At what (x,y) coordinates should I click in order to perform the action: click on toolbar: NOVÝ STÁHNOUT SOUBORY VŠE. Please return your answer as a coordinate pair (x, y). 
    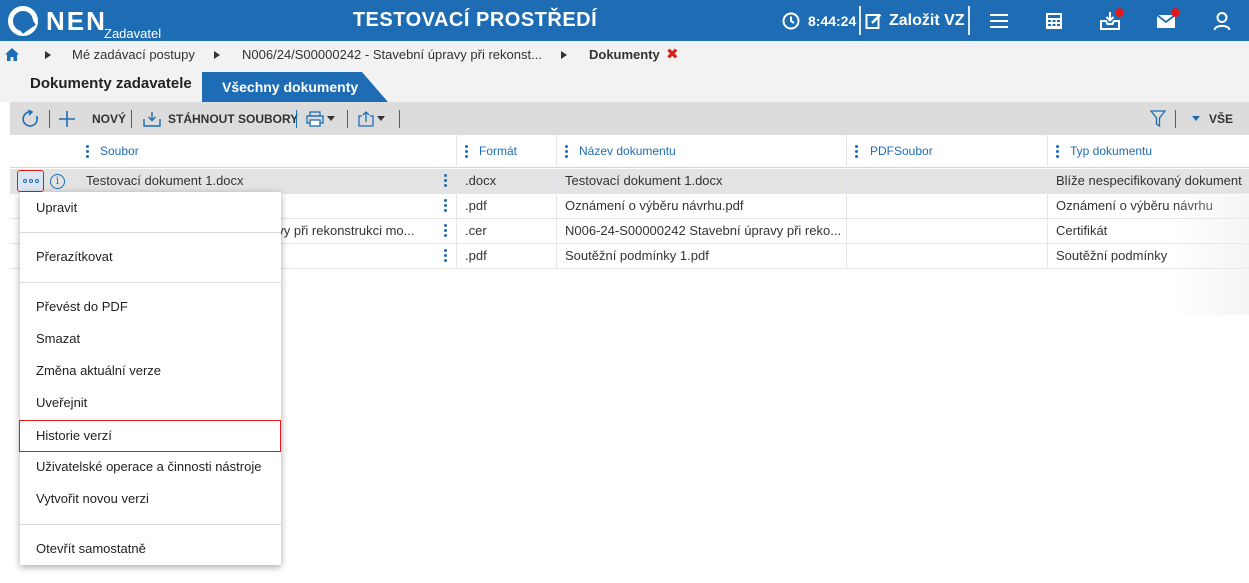
    Looking at the image, I should click on (629, 118).